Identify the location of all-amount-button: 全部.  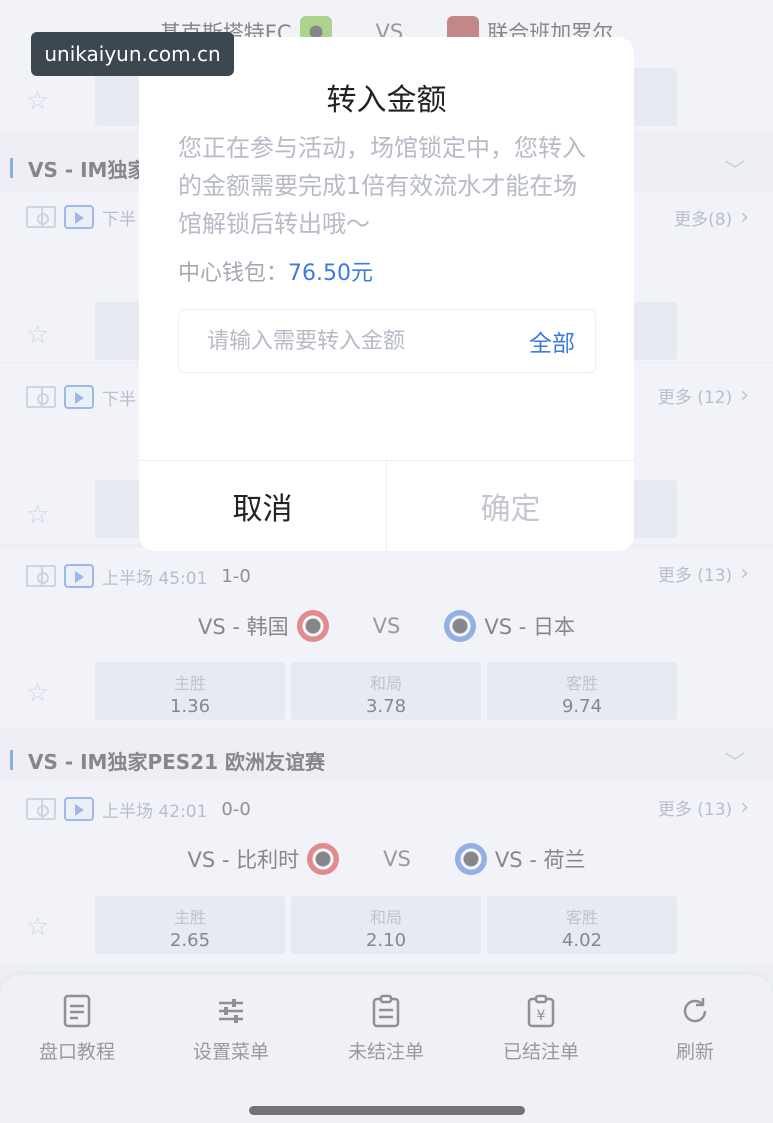
(552, 341).